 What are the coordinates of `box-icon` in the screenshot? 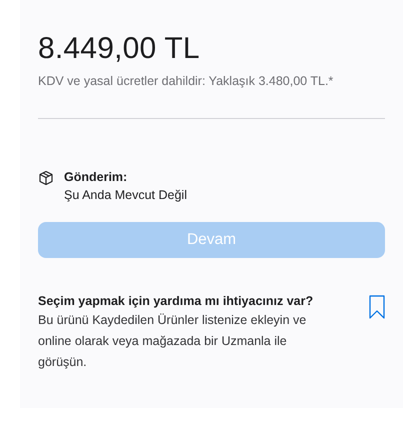 It's located at (46, 178).